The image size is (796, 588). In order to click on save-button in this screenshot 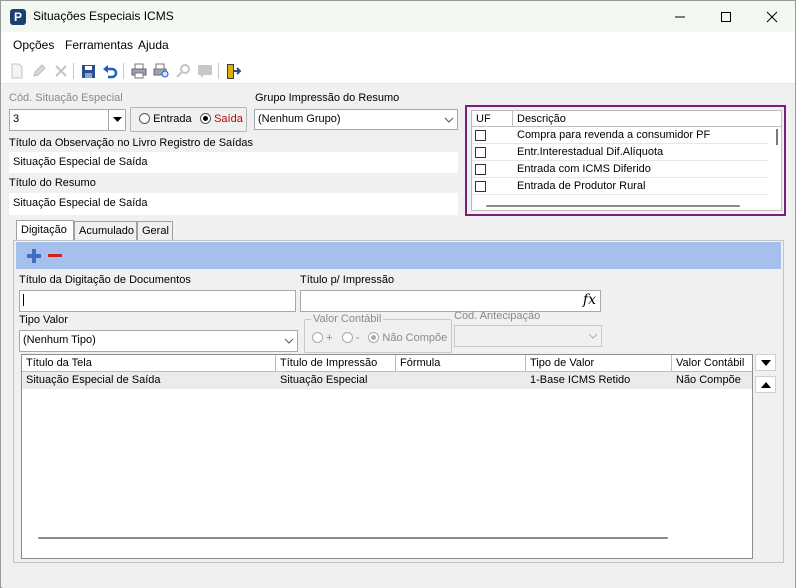, I will do `click(88, 71)`.